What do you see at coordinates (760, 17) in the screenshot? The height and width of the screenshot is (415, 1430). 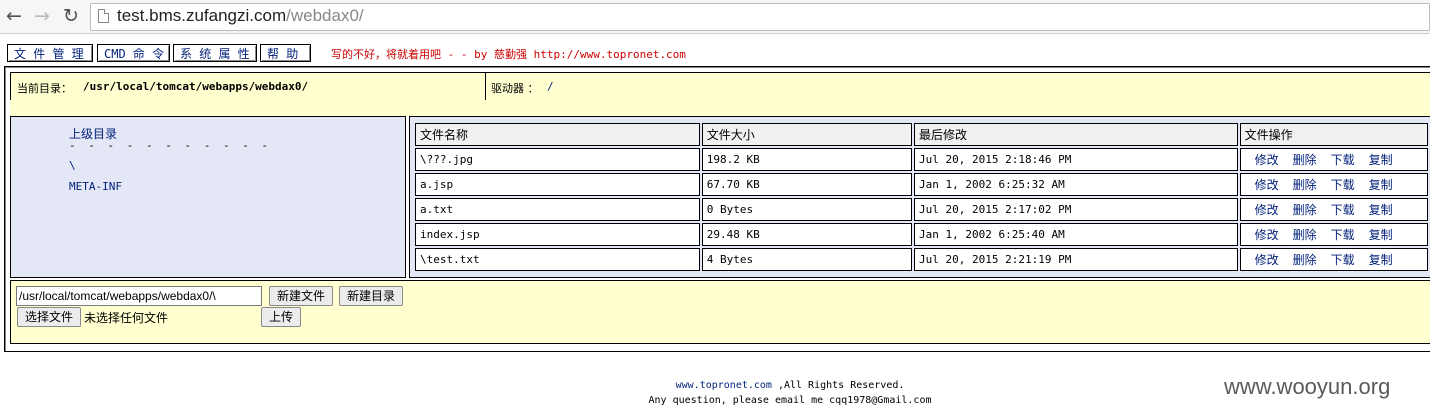 I see `address-bar: test.bms.zufangzi.com/webdax0/` at bounding box center [760, 17].